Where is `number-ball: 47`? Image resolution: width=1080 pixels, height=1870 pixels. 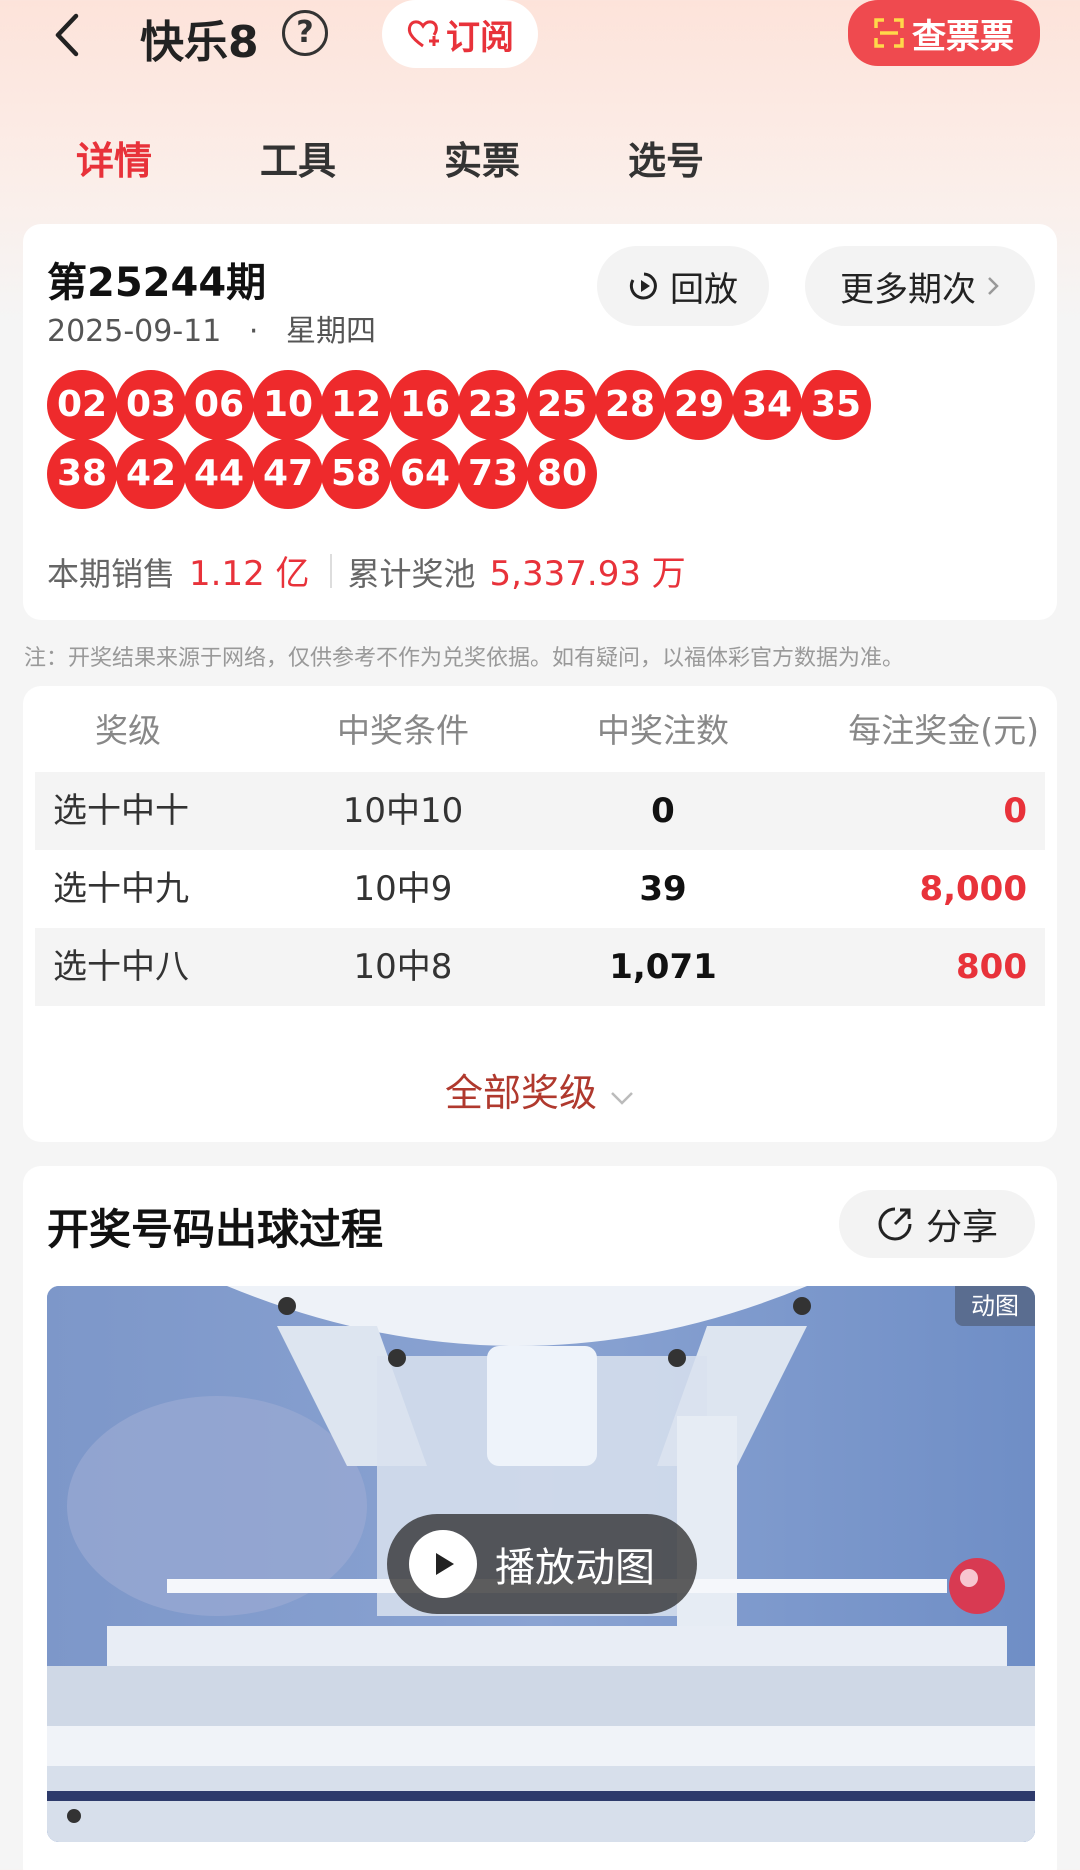
number-ball: 47 is located at coordinates (288, 474).